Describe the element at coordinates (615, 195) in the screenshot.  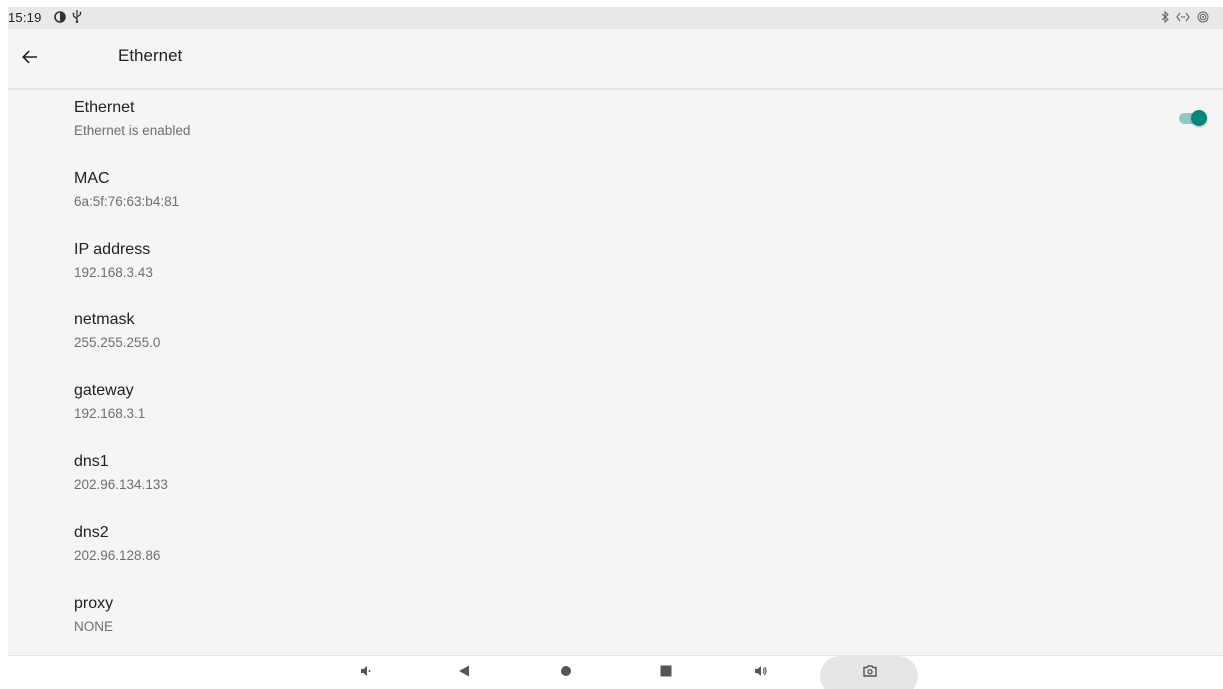
I see `pref-mac: MAC 6a:5f:76:63:b4:81` at that location.